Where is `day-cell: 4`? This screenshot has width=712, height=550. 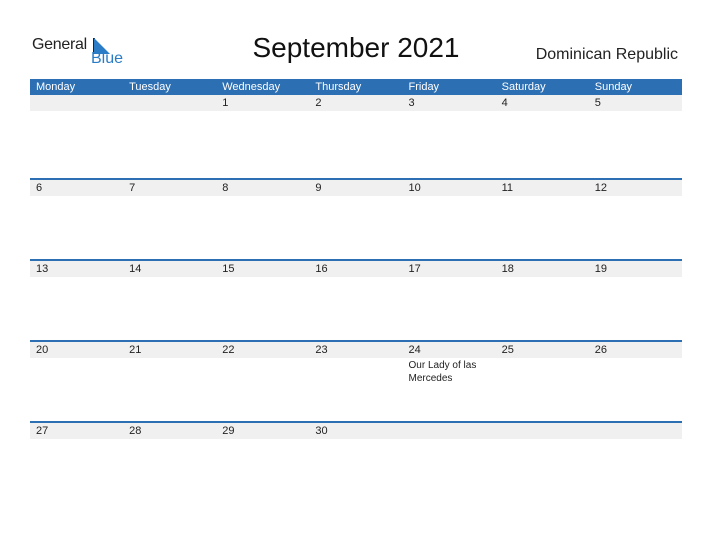 day-cell: 4 is located at coordinates (542, 103).